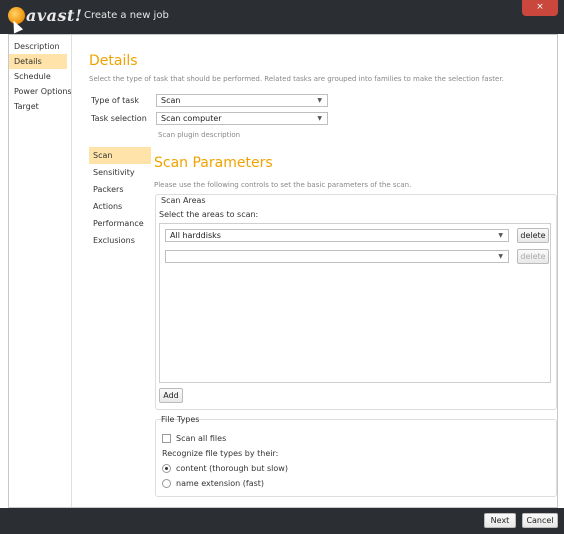 This screenshot has height=534, width=564. Describe the element at coordinates (201, 438) in the screenshot. I see `scan-all-files-label: Scan all files` at that location.